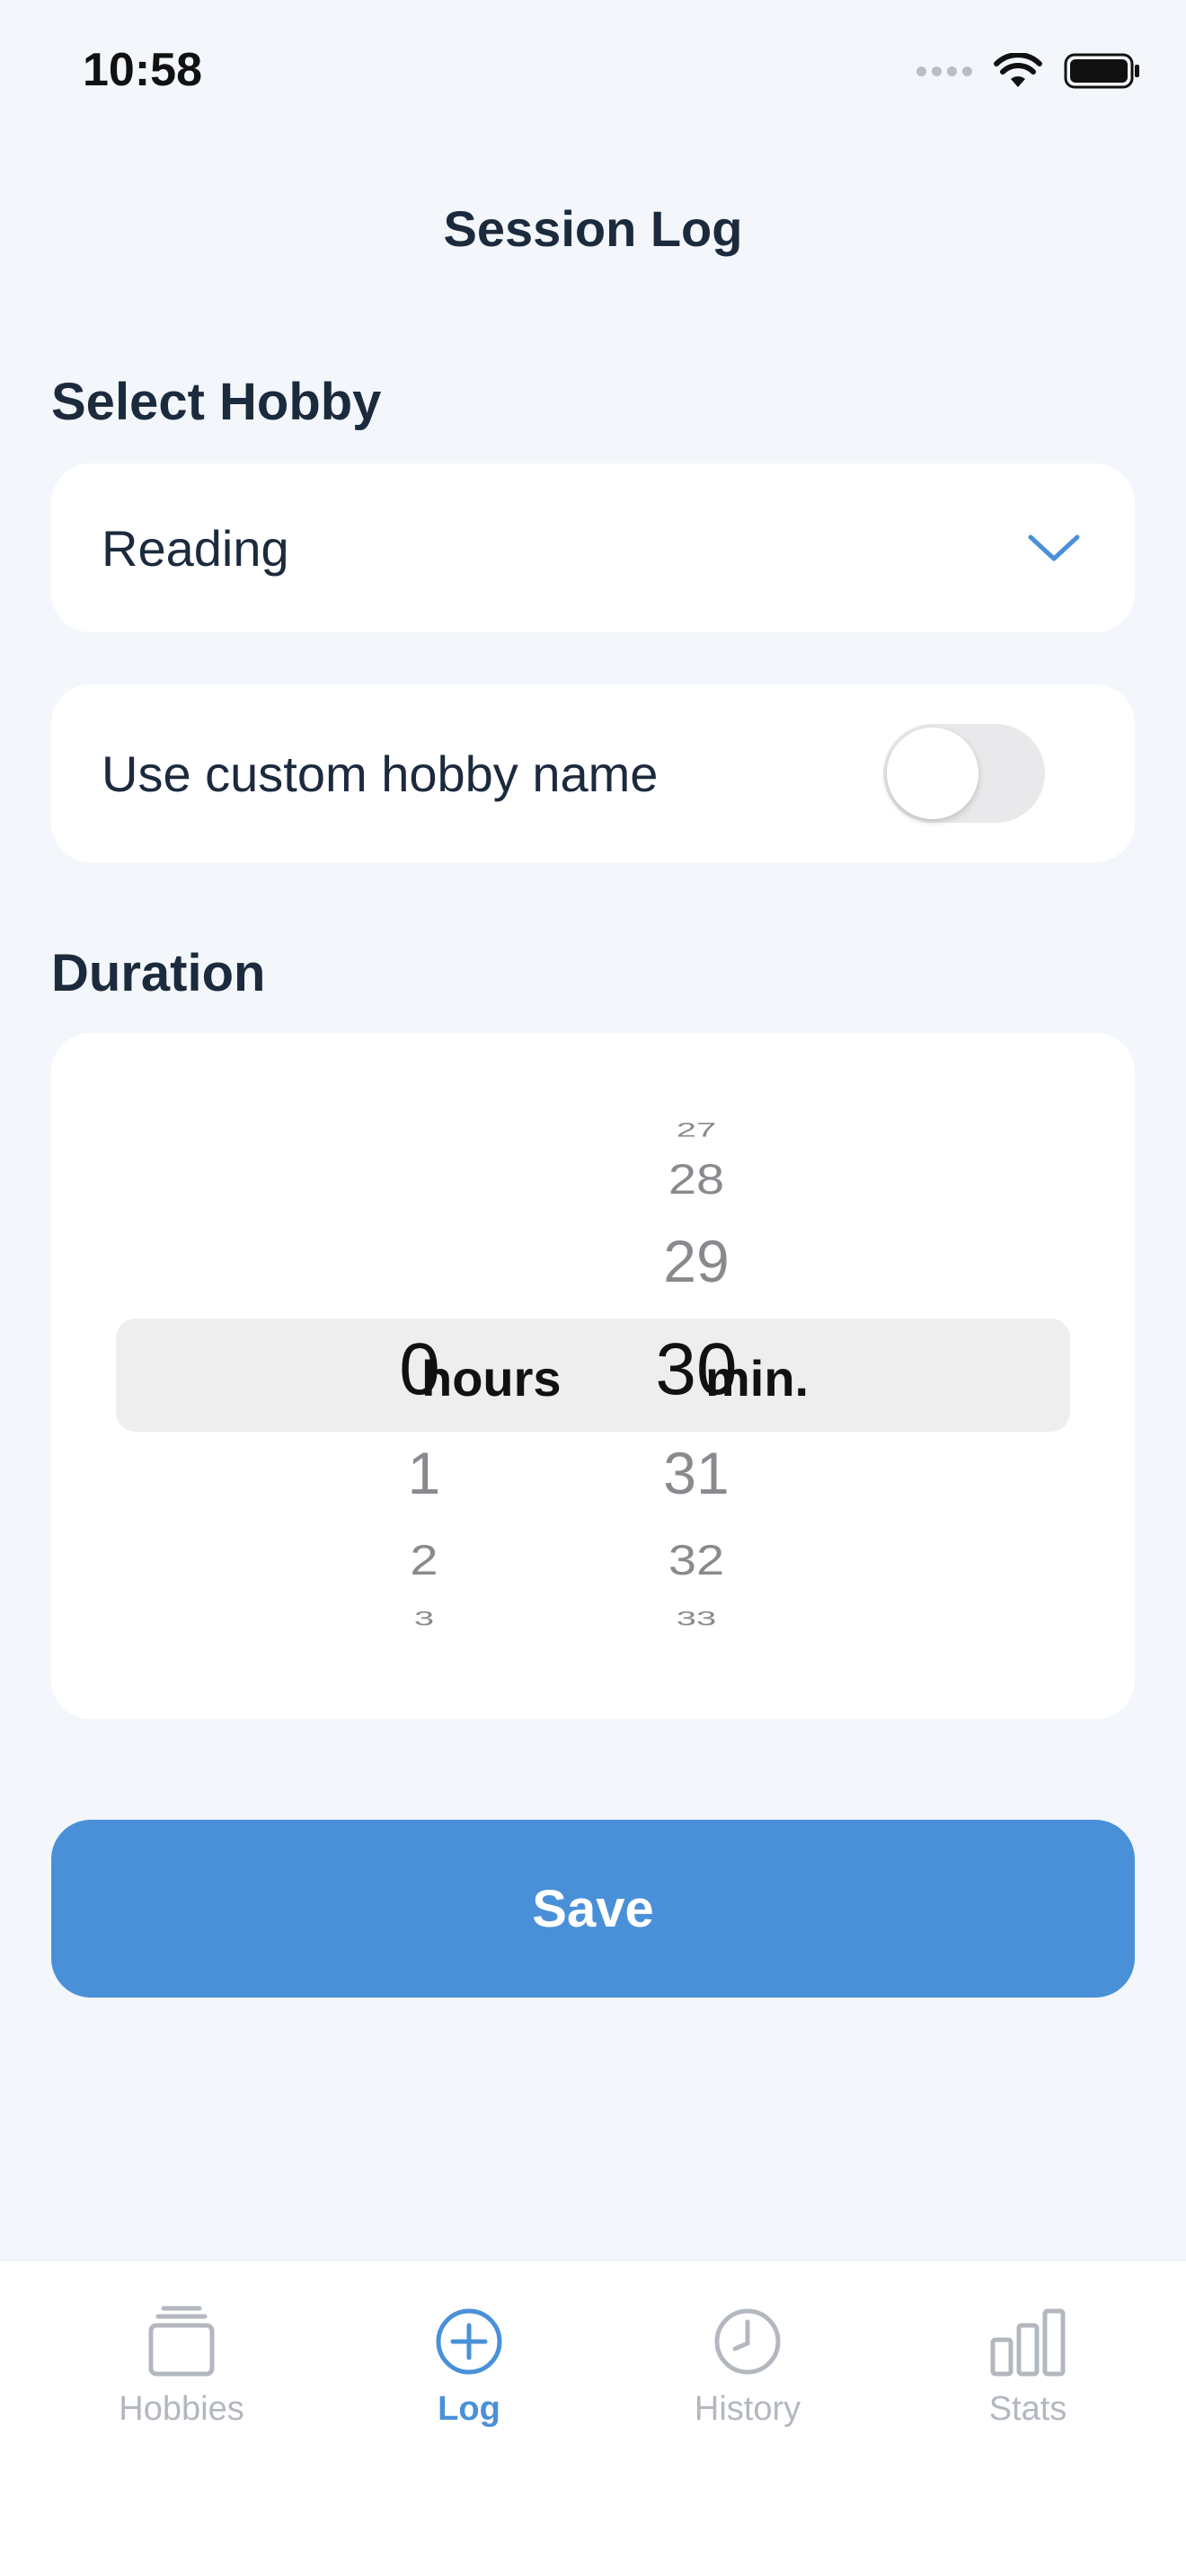  Describe the element at coordinates (181, 2341) in the screenshot. I see `hobbies-stack-icon` at that location.